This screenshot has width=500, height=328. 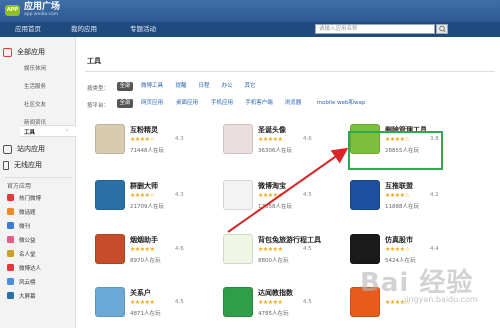 What do you see at coordinates (275, 207) in the screenshot?
I see `player-count: 17658人在玩` at bounding box center [275, 207].